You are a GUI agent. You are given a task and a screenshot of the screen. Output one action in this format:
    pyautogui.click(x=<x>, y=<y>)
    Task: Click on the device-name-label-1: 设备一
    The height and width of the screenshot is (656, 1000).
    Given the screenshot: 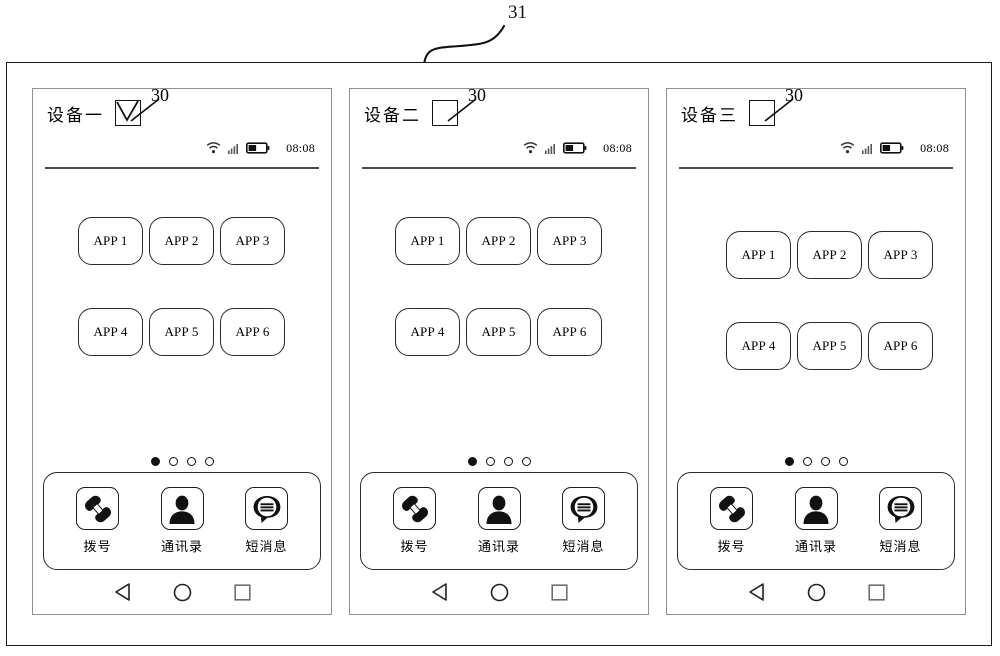 What is the action you would take?
    pyautogui.click(x=75, y=115)
    